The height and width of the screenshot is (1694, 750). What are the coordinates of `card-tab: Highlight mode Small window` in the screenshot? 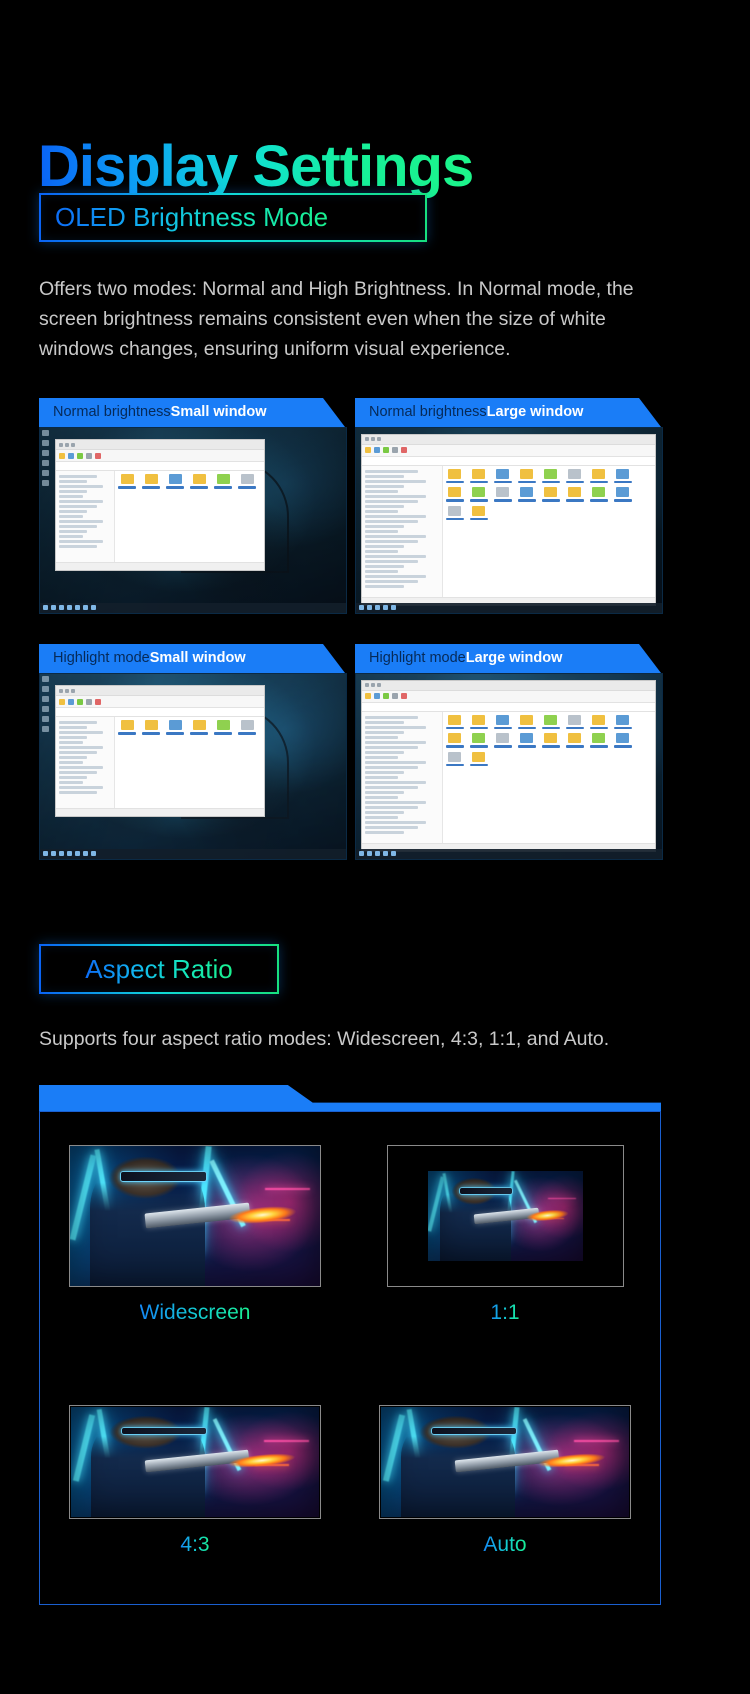 It's located at (192, 658).